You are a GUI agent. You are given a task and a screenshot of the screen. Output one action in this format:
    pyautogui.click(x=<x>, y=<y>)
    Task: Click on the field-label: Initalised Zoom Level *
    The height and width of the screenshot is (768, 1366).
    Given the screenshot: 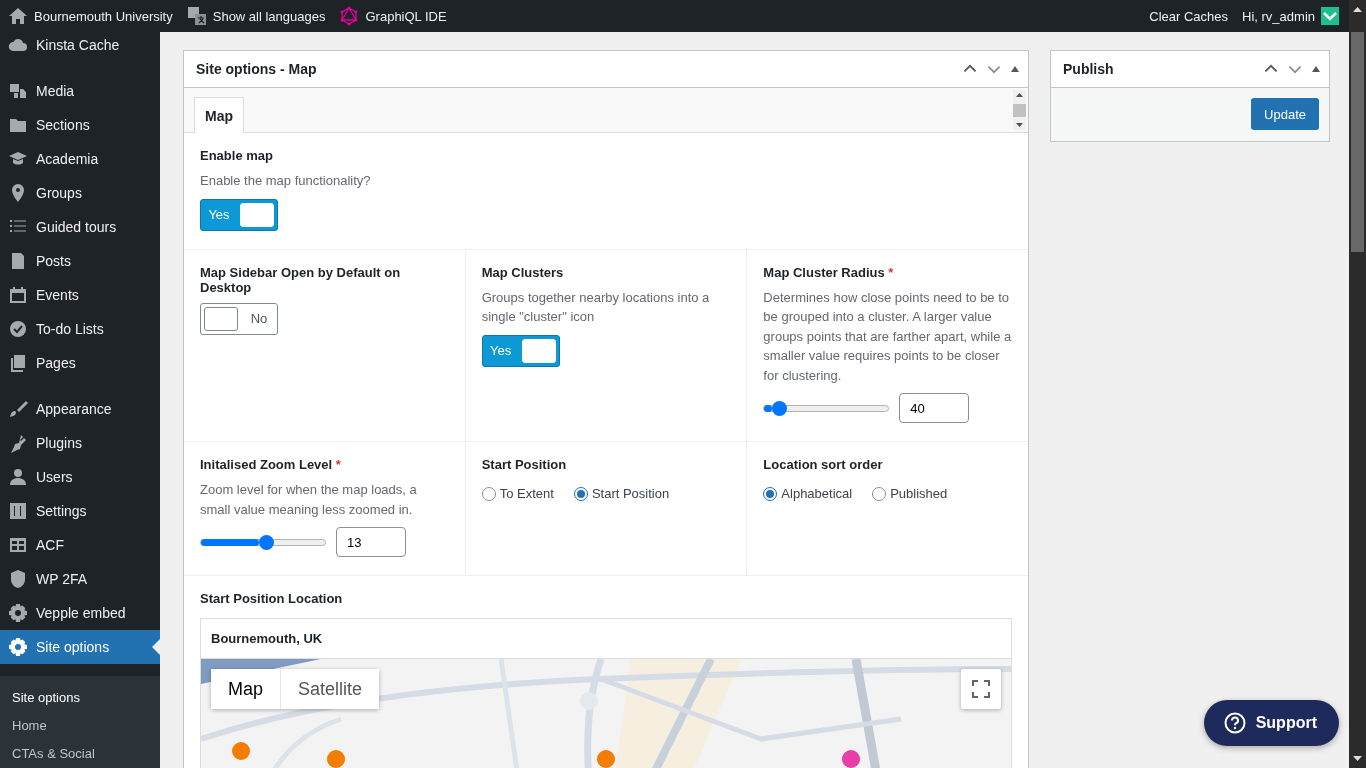 What is the action you would take?
    pyautogui.click(x=271, y=464)
    